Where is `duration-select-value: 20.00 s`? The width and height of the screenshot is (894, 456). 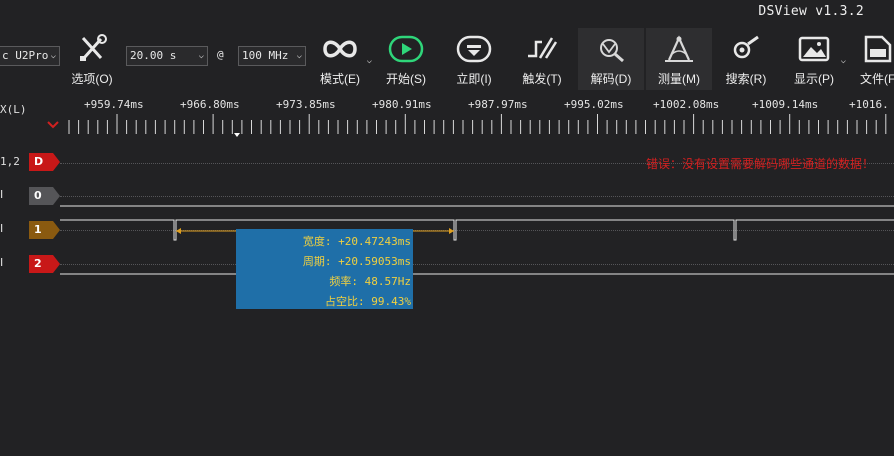 duration-select-value: 20.00 s is located at coordinates (153, 55).